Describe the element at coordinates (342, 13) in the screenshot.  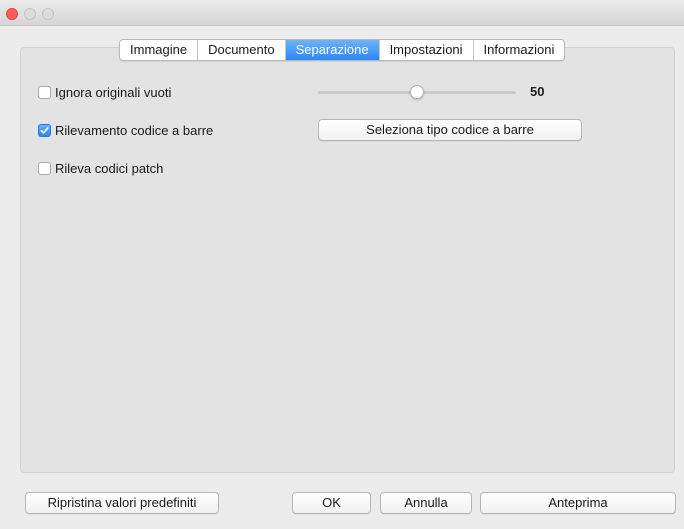
I see `title-bar` at that location.